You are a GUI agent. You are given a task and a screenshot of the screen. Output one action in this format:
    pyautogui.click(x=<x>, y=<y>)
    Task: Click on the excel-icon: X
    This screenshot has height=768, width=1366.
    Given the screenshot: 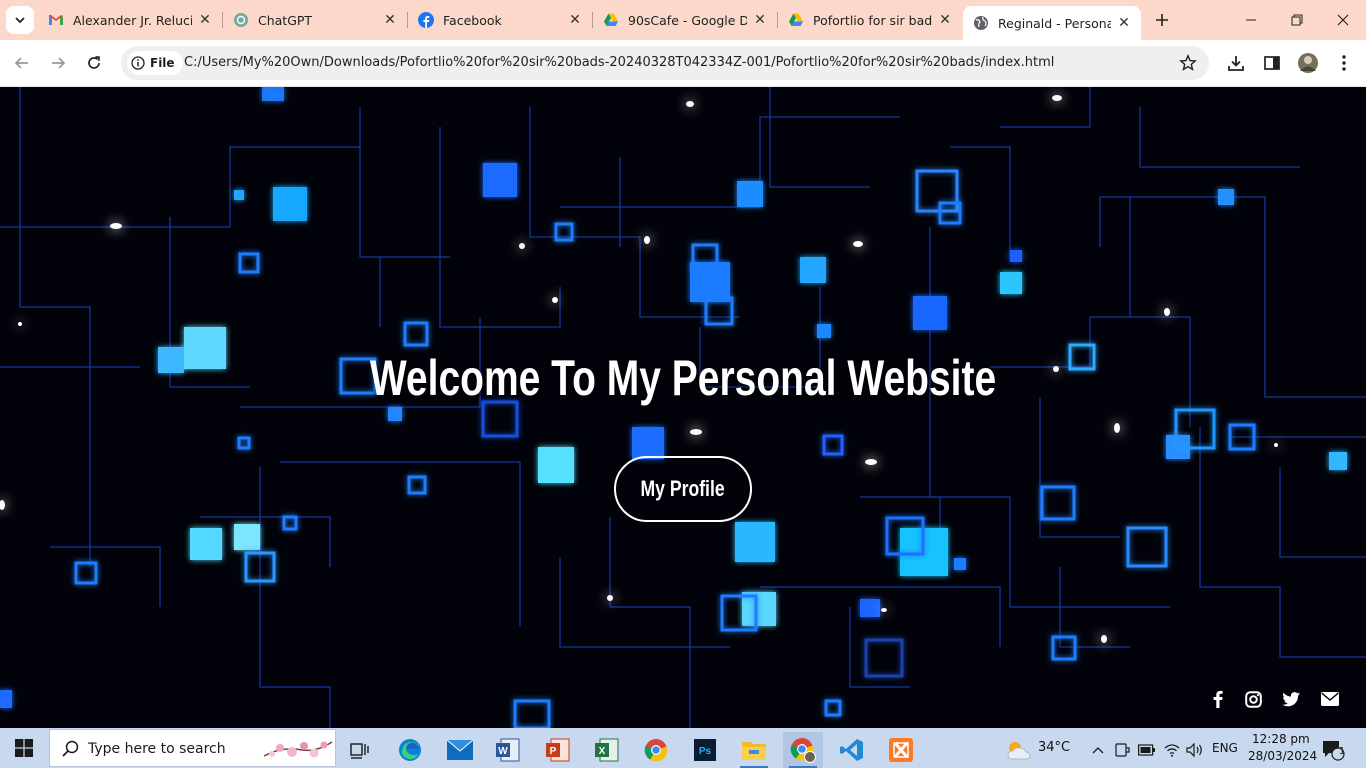 What is the action you would take?
    pyautogui.click(x=607, y=750)
    